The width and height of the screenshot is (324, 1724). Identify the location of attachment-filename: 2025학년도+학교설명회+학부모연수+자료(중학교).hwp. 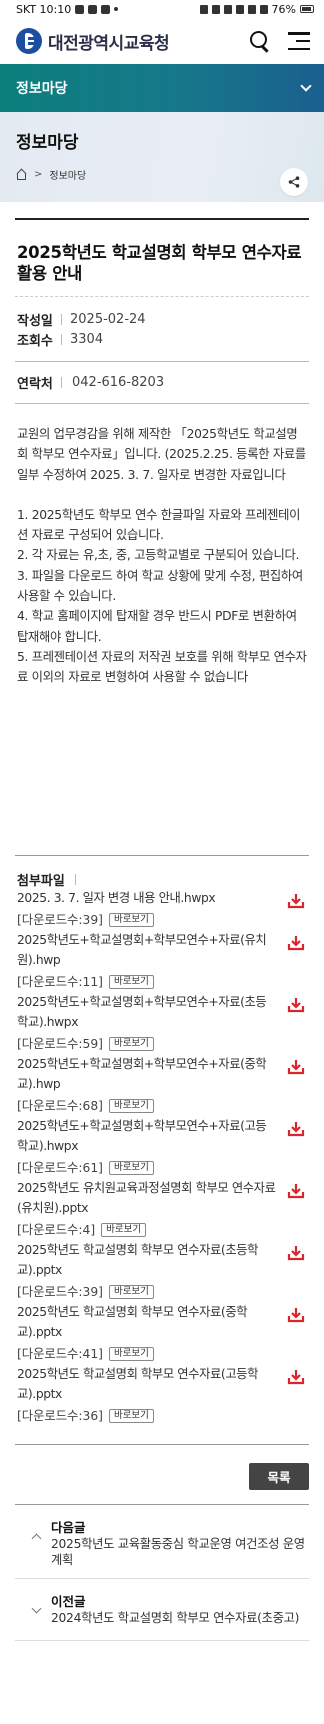
(147, 1074).